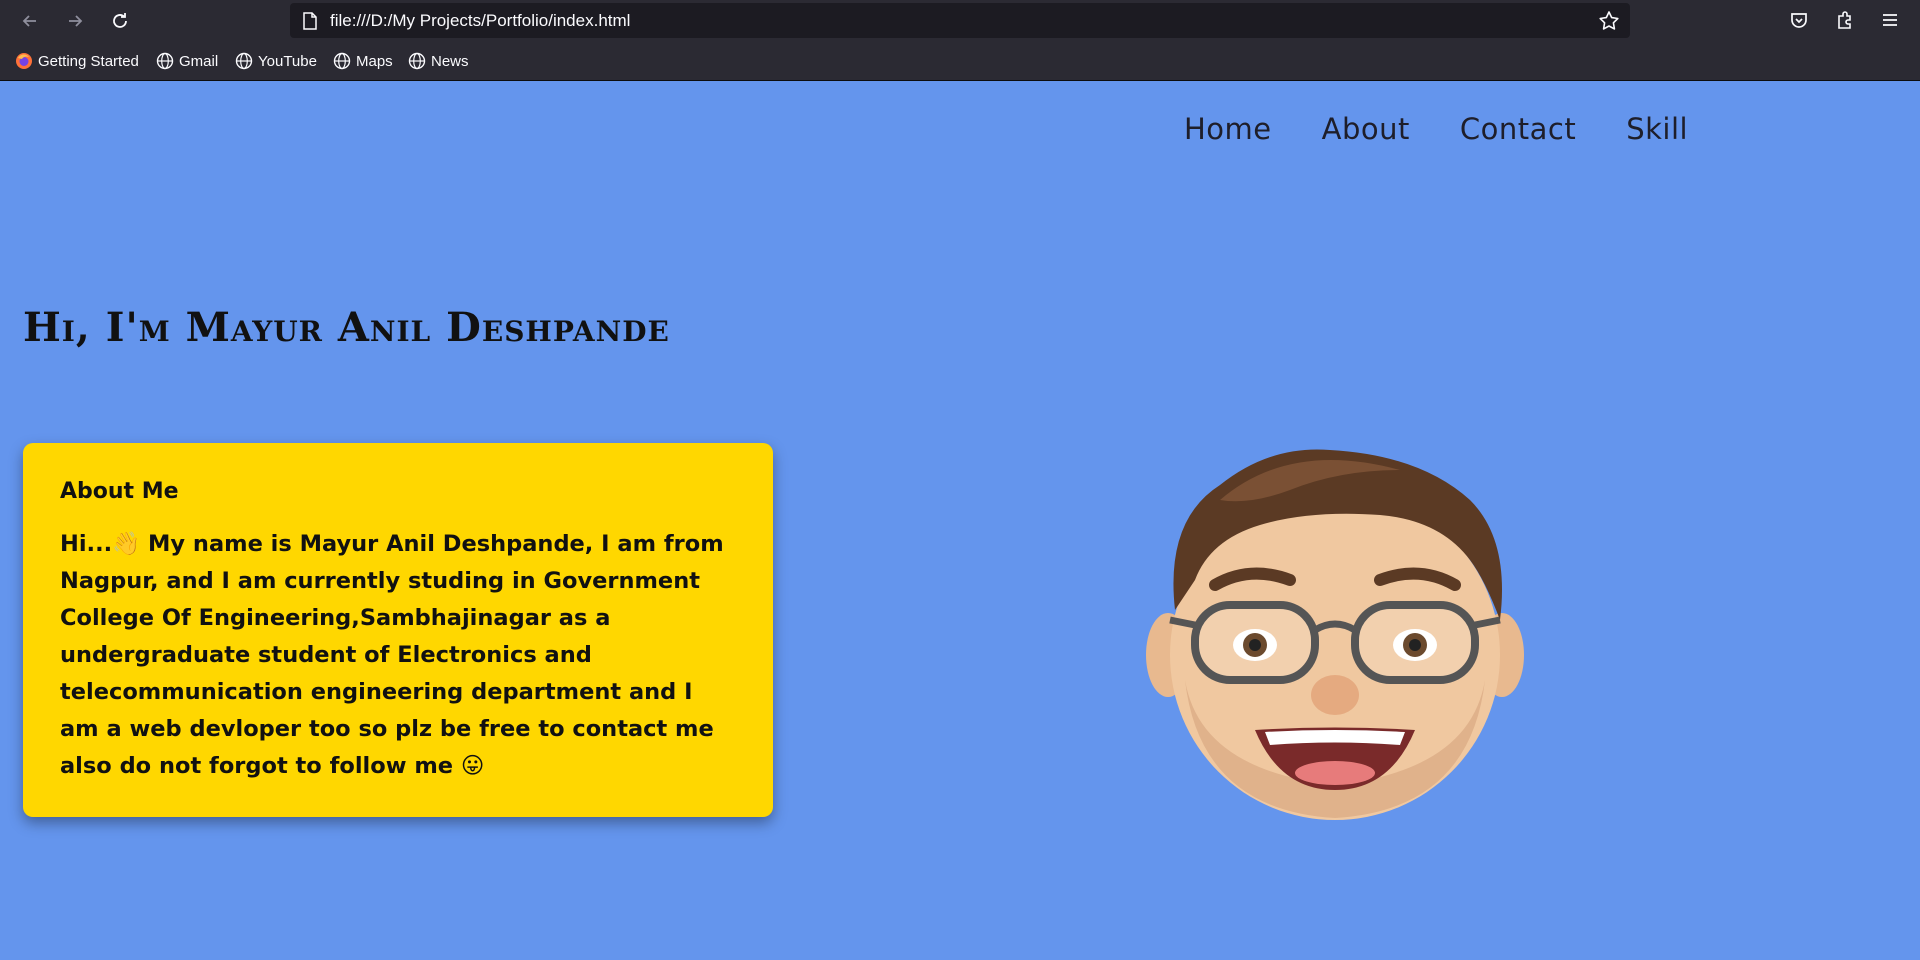 The height and width of the screenshot is (960, 1920). What do you see at coordinates (346, 327) in the screenshot?
I see `page-title: Hi, I'm Mayur Anil Deshpande` at bounding box center [346, 327].